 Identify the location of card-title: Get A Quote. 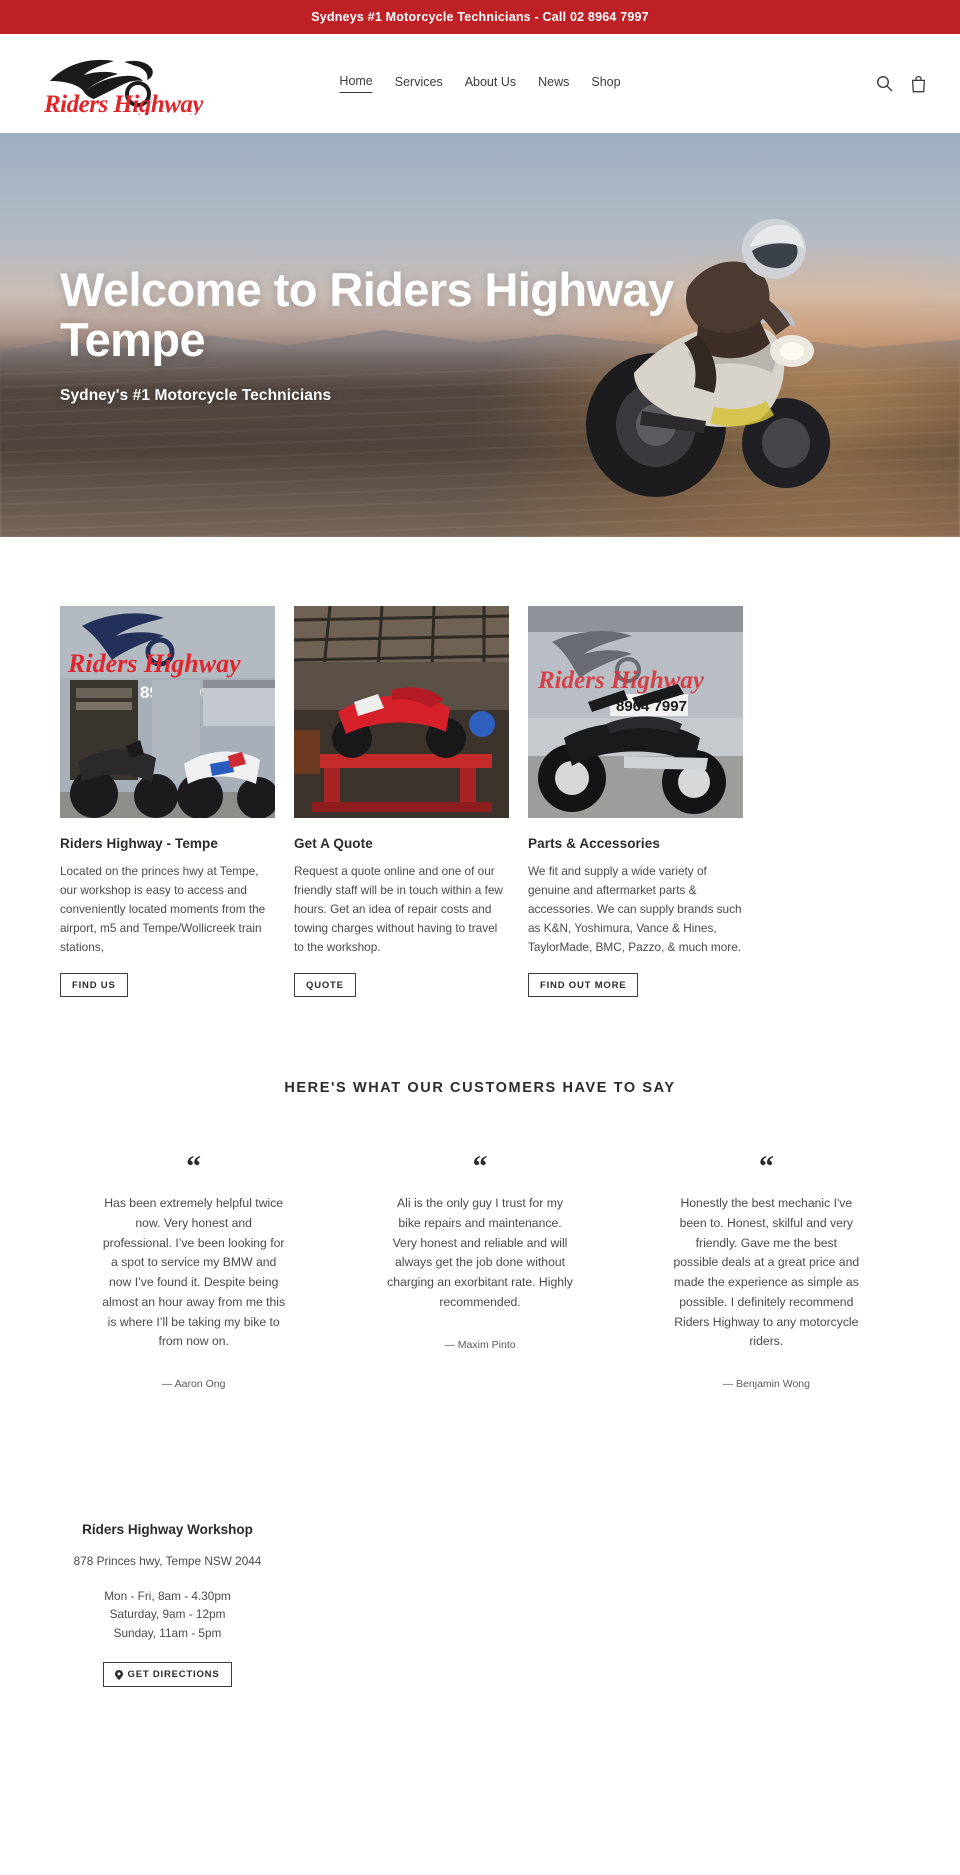
(333, 843).